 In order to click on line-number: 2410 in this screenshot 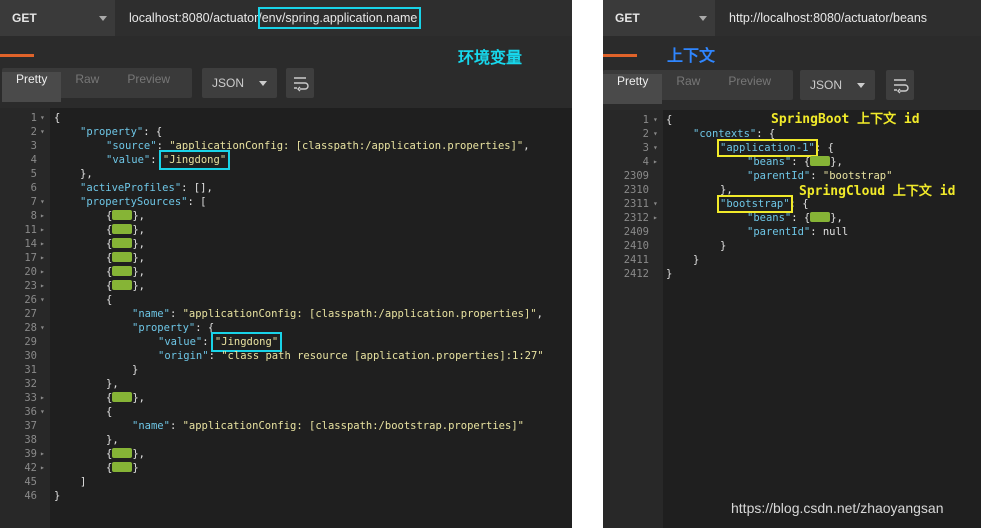, I will do `click(636, 246)`.